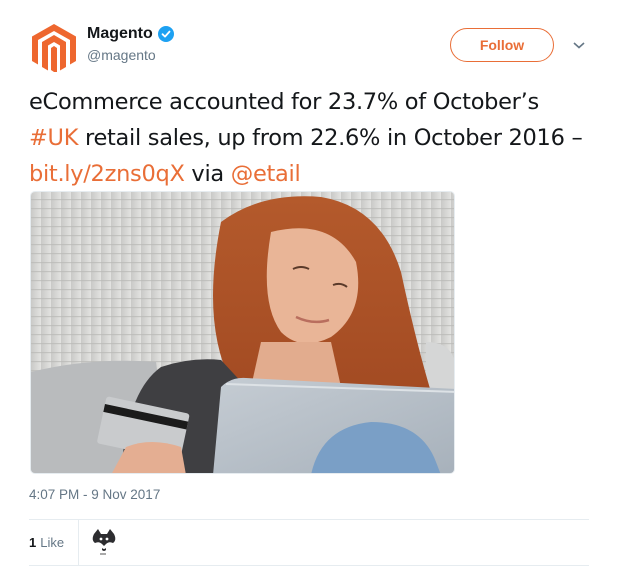 Image resolution: width=619 pixels, height=568 pixels. Describe the element at coordinates (107, 174) in the screenshot. I see `tweet-link-link: bit.ly/2zns0qX` at that location.